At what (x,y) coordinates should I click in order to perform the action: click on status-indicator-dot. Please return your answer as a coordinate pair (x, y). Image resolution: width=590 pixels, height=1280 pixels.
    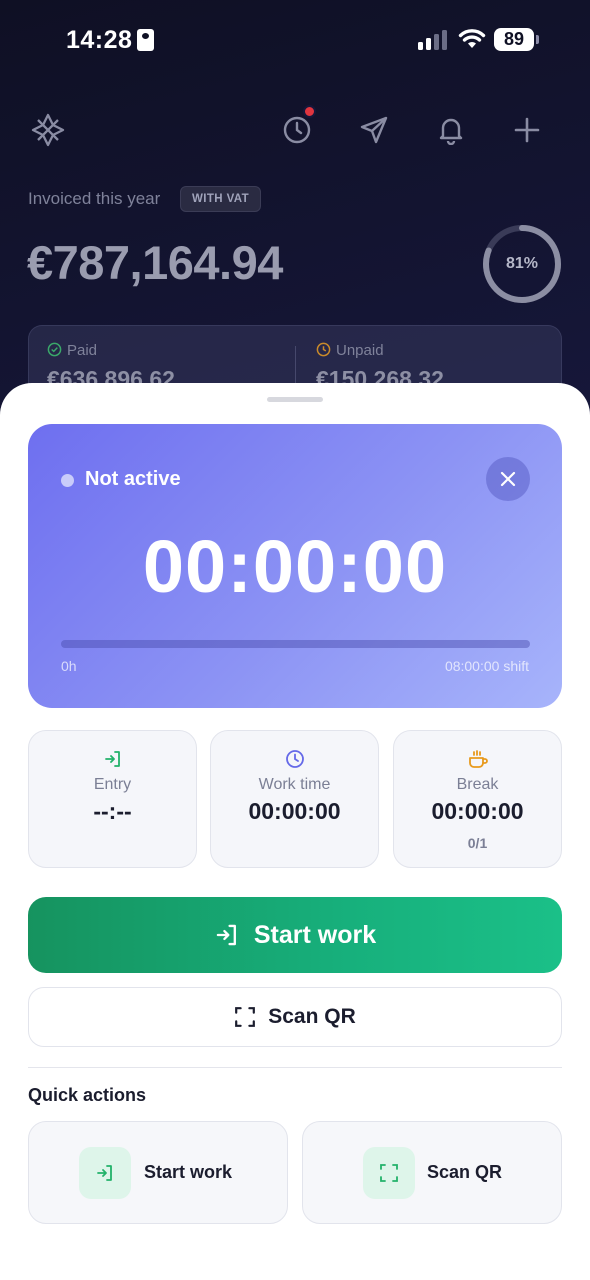
    Looking at the image, I should click on (67, 480).